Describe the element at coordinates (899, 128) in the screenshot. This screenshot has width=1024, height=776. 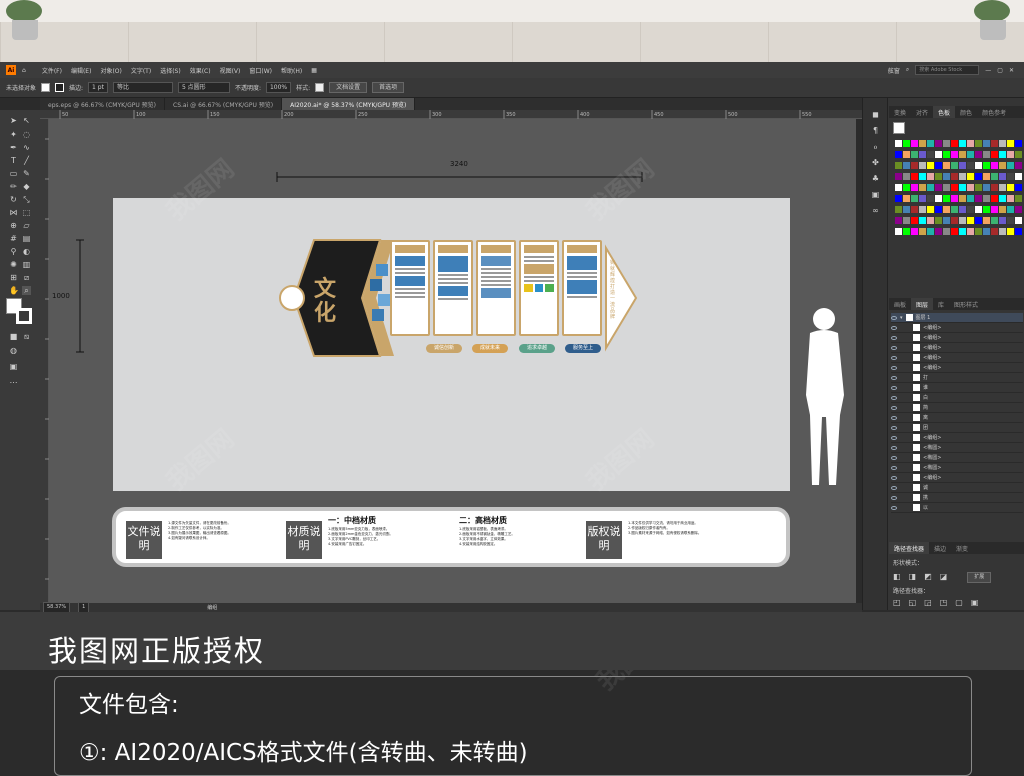
I see `current-fill-swatch` at that location.